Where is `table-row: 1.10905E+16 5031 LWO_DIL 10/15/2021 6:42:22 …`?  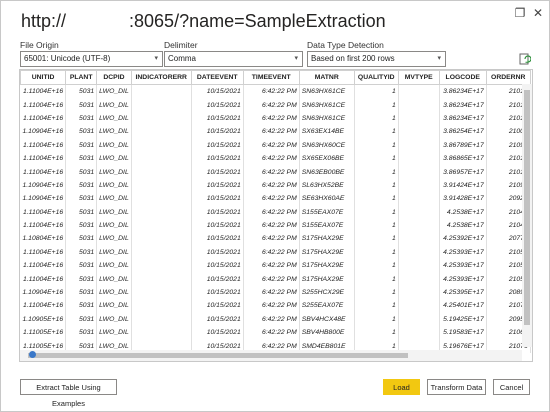
table-row: 1.10905E+16 5031 LWO_DIL 10/15/2021 6:42:22 … is located at coordinates (275, 319).